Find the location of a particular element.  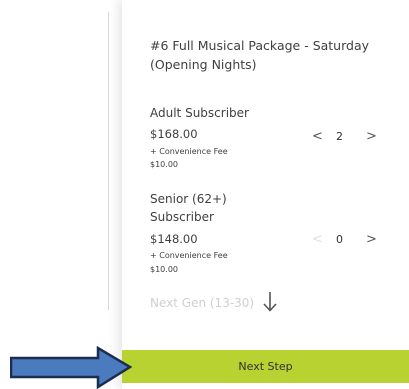

quantity-senior: 0 is located at coordinates (339, 239).